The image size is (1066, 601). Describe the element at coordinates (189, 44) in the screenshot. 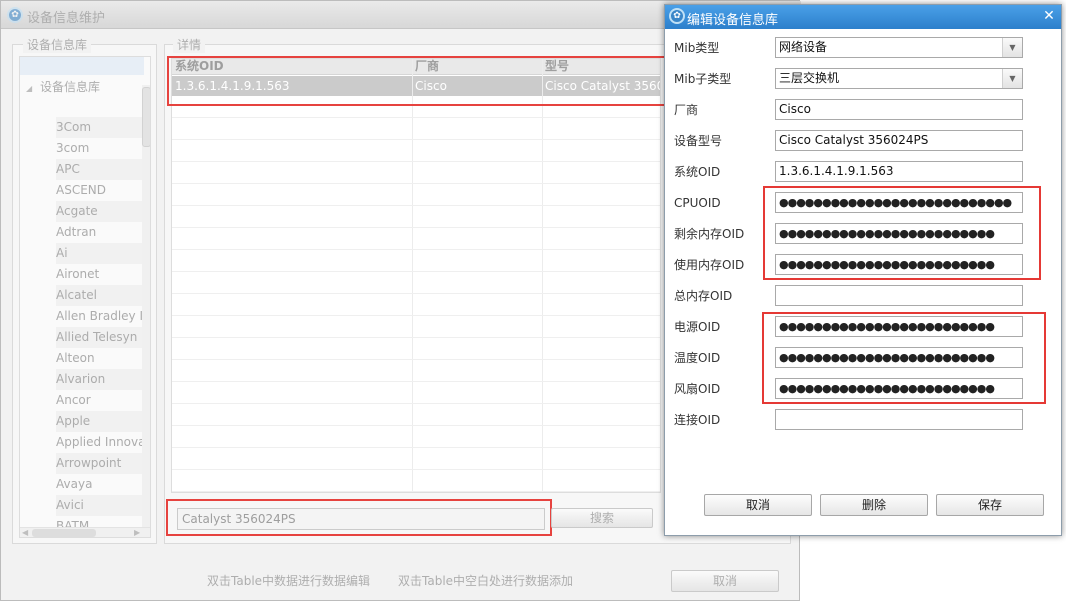

I see `details-legend: 详情` at that location.